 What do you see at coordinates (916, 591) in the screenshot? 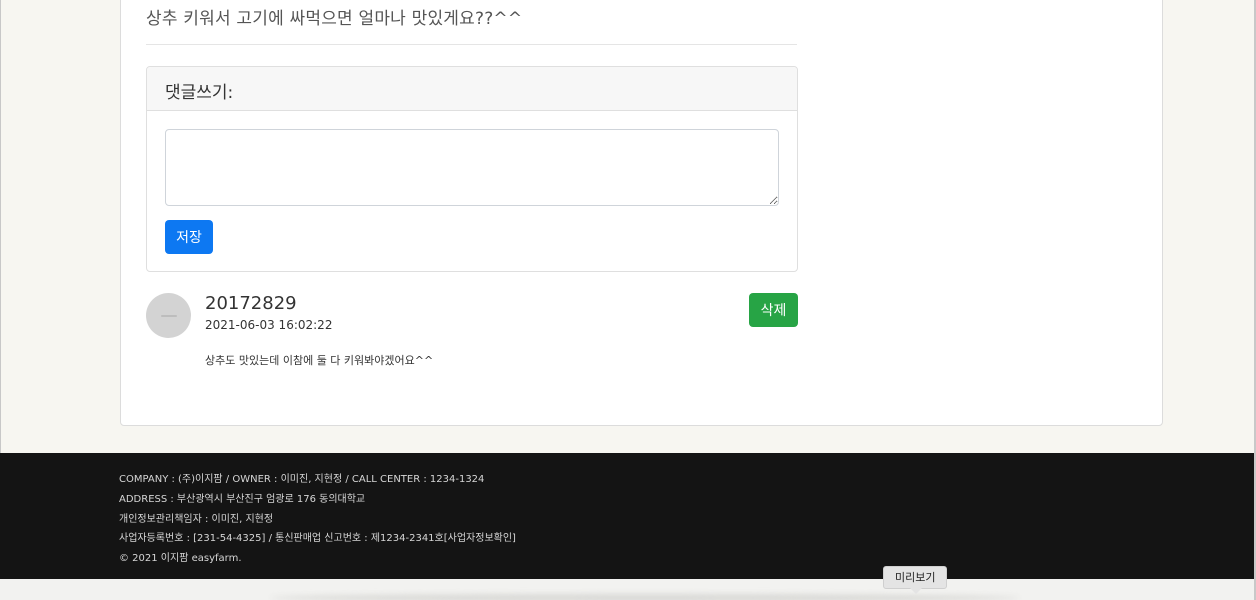
I see `tooltip-arrow-icon` at bounding box center [916, 591].